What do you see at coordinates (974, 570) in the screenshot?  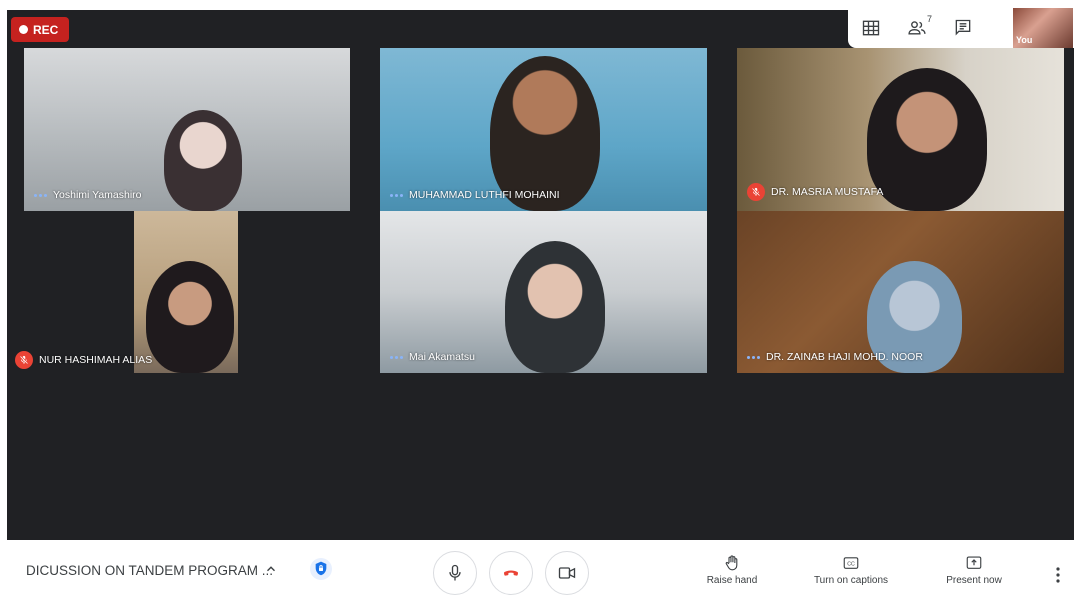 I see `present-now-button: Present now` at bounding box center [974, 570].